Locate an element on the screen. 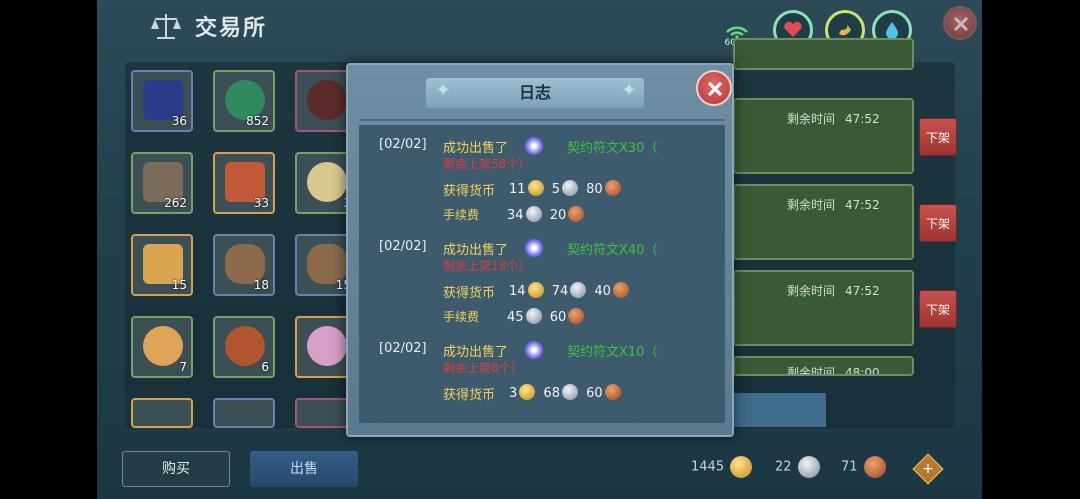 The image size is (1080, 499). stamina-icon is located at coordinates (845, 30).